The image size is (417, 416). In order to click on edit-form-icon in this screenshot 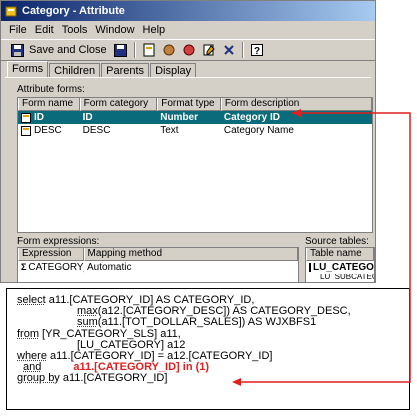, I will do `click(169, 50)`.